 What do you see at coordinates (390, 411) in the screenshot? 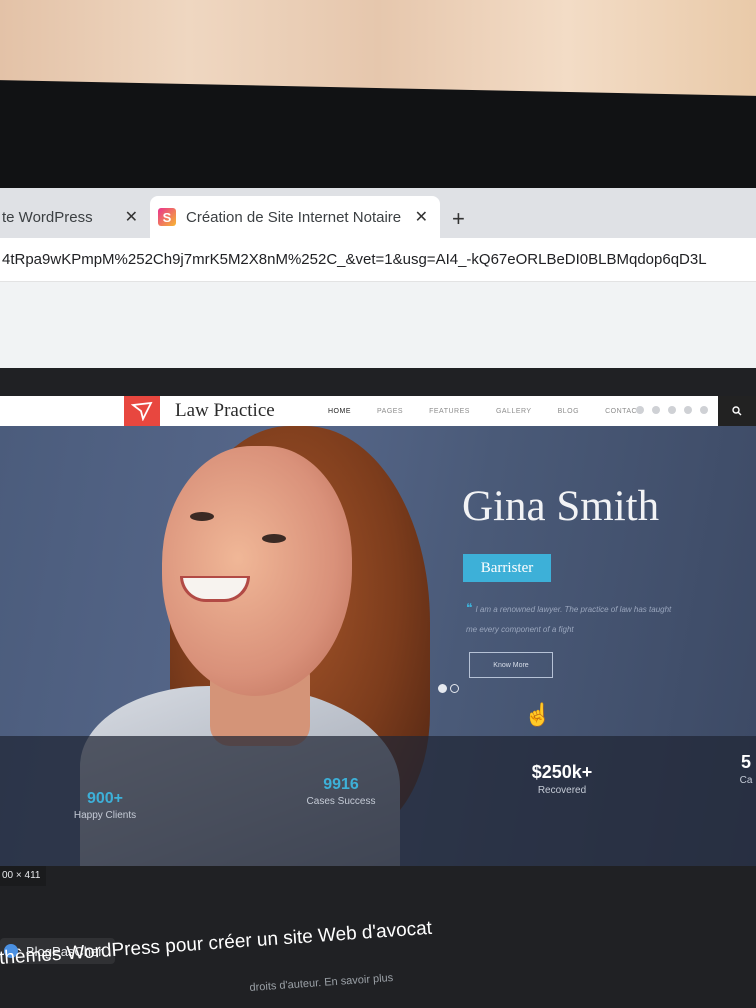
I see `menu-item-pages: PAGES` at bounding box center [390, 411].